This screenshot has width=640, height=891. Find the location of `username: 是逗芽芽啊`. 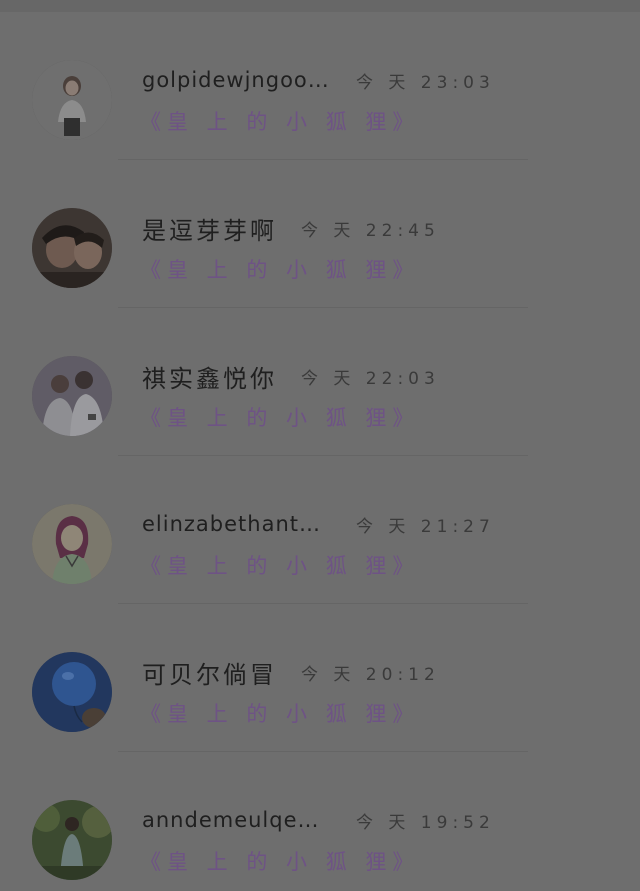

username: 是逗芽芽啊 is located at coordinates (209, 228).